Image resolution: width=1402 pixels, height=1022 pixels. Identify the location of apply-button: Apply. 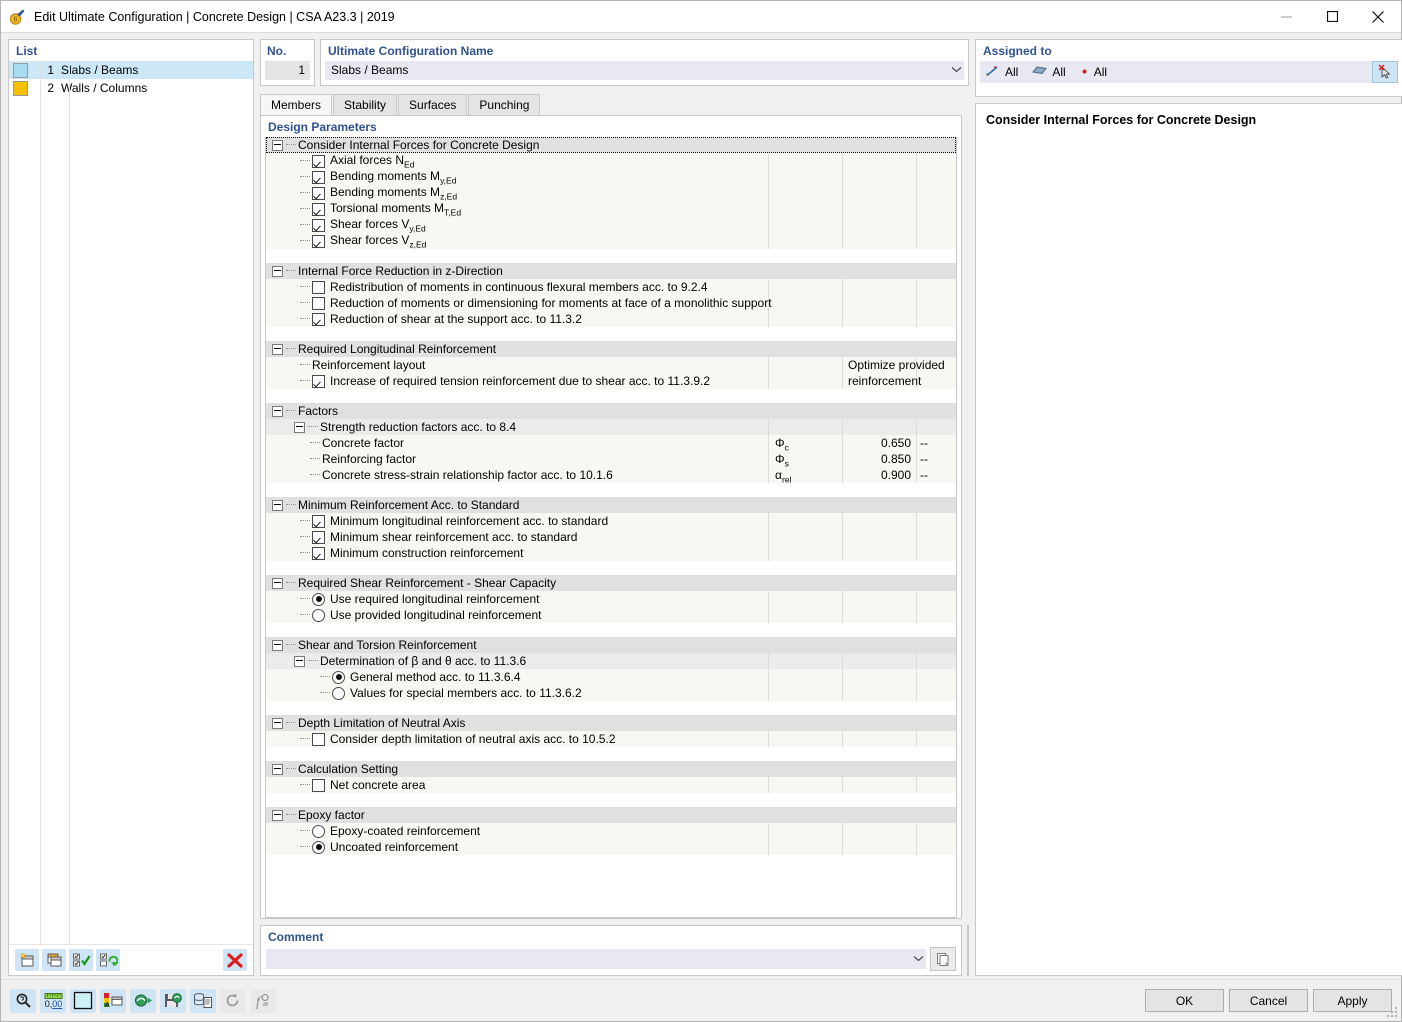
(1352, 1000).